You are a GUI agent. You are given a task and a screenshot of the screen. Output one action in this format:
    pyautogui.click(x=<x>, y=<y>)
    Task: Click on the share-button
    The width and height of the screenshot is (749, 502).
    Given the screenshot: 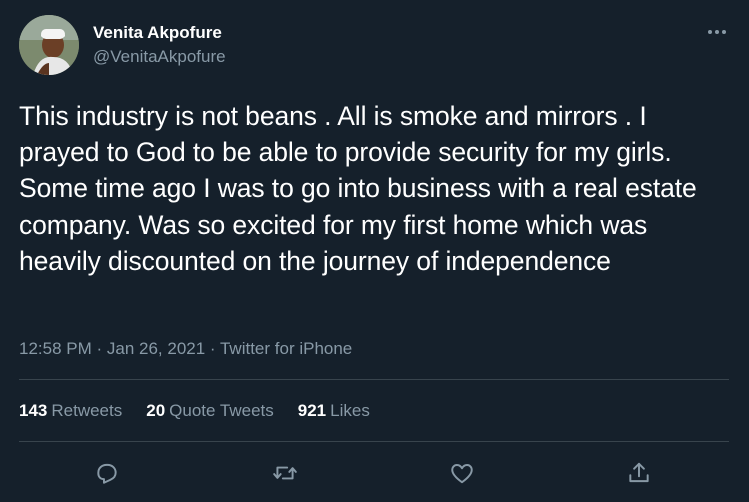 What is the action you would take?
    pyautogui.click(x=639, y=473)
    